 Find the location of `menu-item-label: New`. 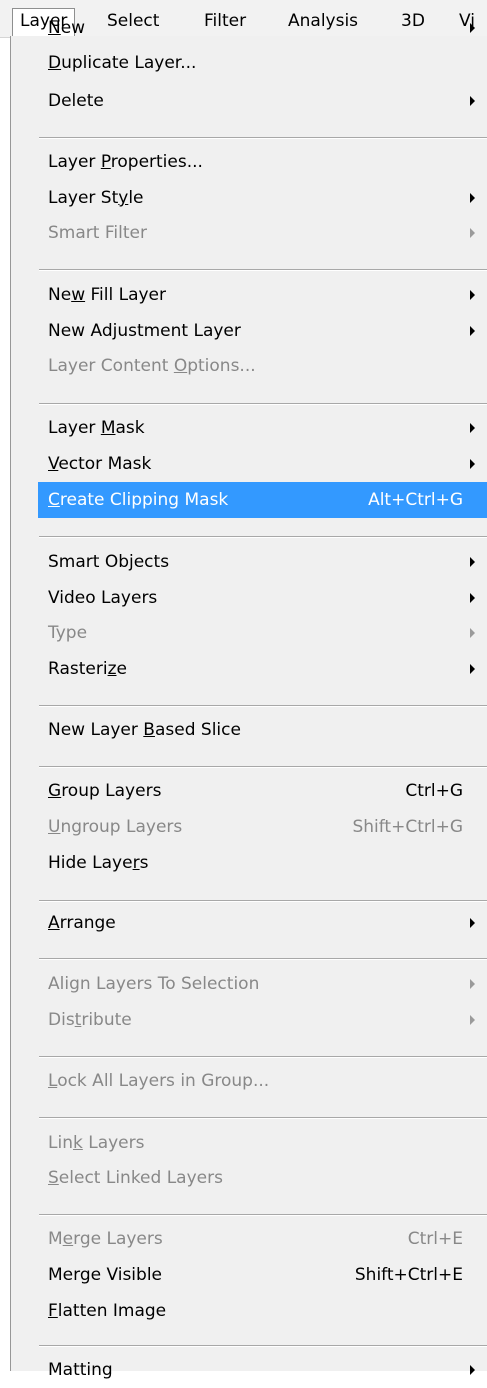

menu-item-label: New is located at coordinates (67, 28).